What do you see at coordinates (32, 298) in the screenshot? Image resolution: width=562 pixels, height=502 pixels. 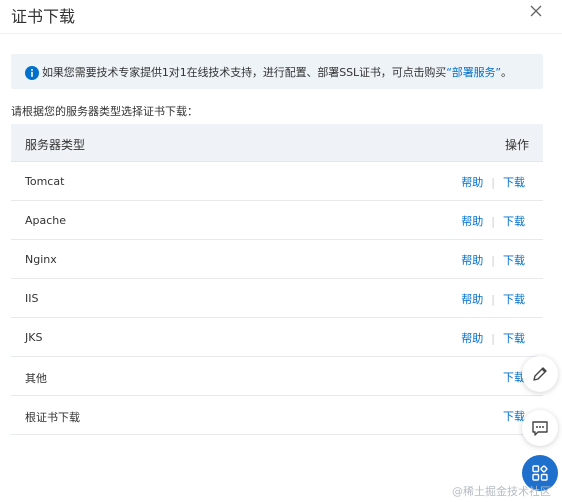 I see `server-name: IIS` at bounding box center [32, 298].